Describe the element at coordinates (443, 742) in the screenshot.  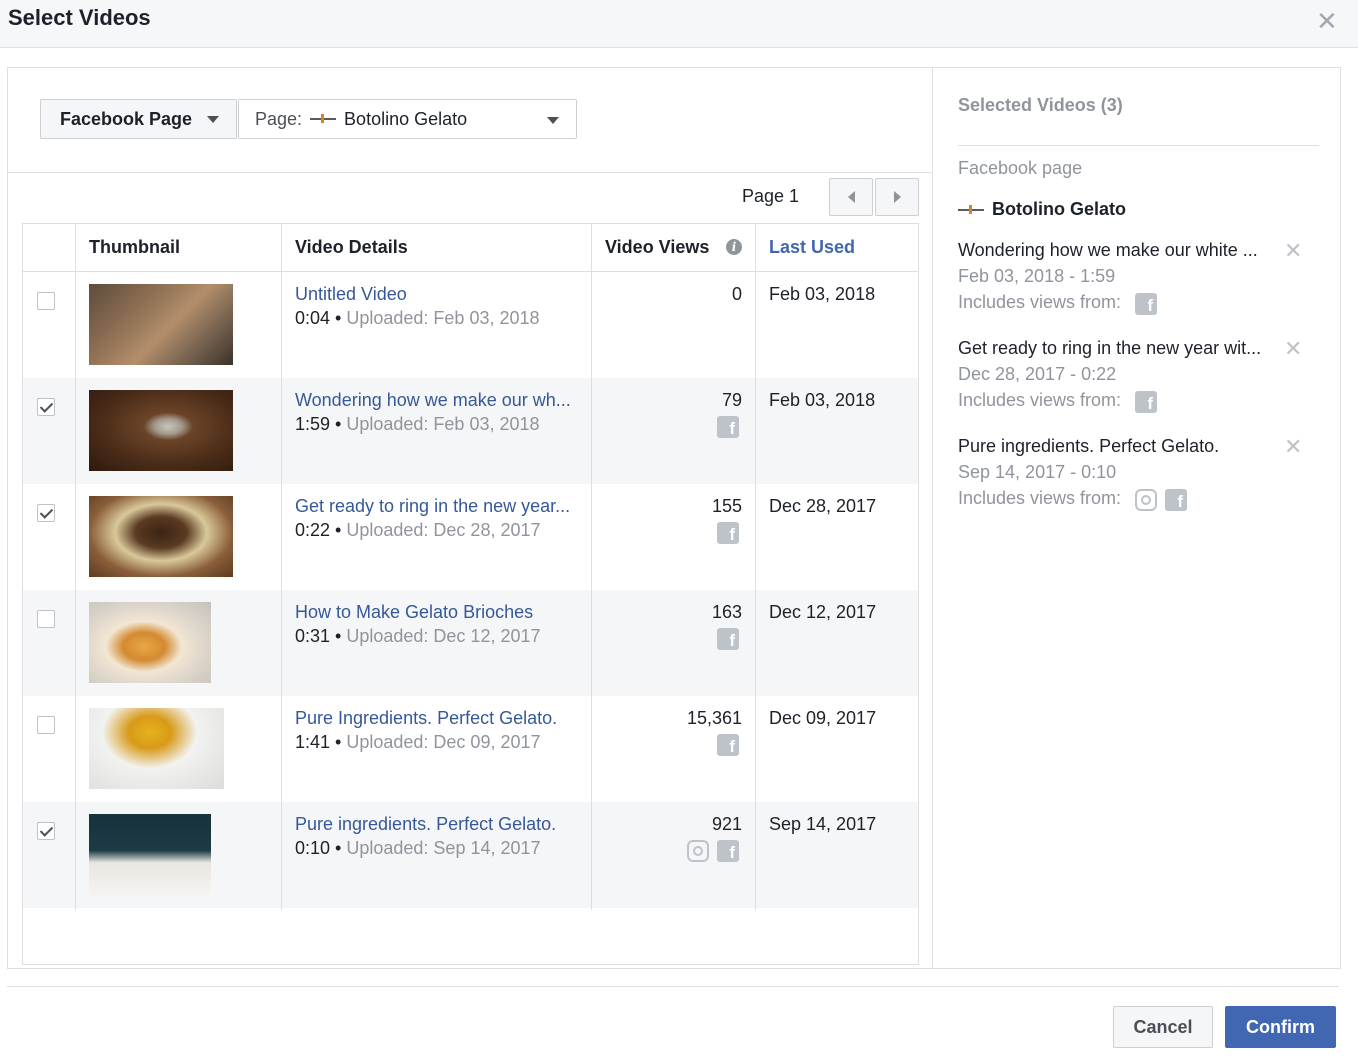
I see `video-uploaded: Uploaded: Dec 09, 2017` at that location.